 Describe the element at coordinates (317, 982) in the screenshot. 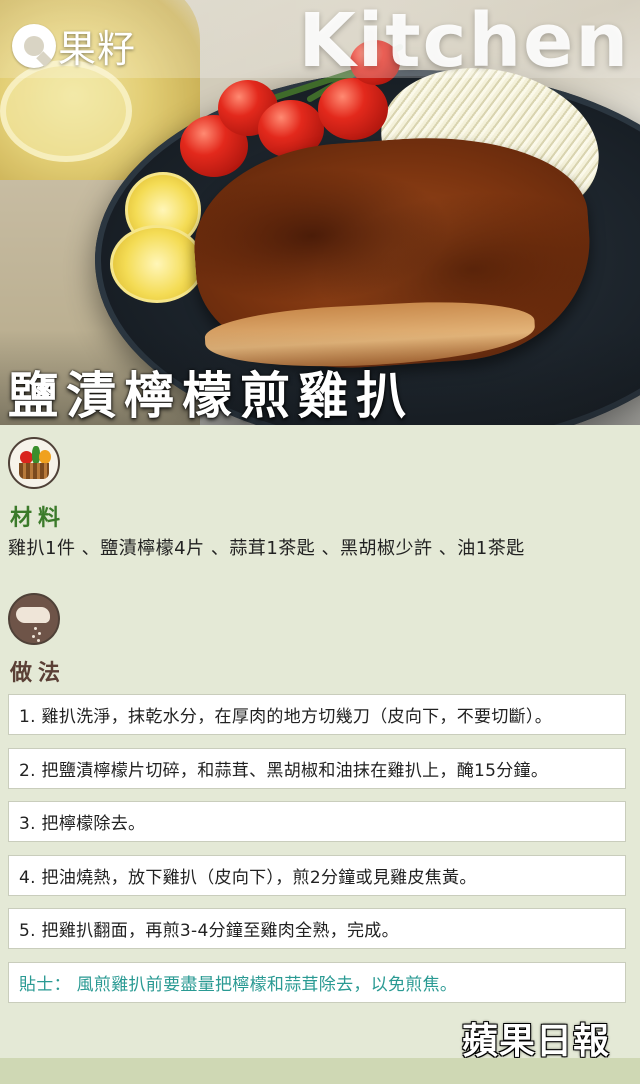

I see `tip-box: 貼士： 風煎雞扒前要盡量把檸檬和蒜茸除去，以免煎焦。` at that location.